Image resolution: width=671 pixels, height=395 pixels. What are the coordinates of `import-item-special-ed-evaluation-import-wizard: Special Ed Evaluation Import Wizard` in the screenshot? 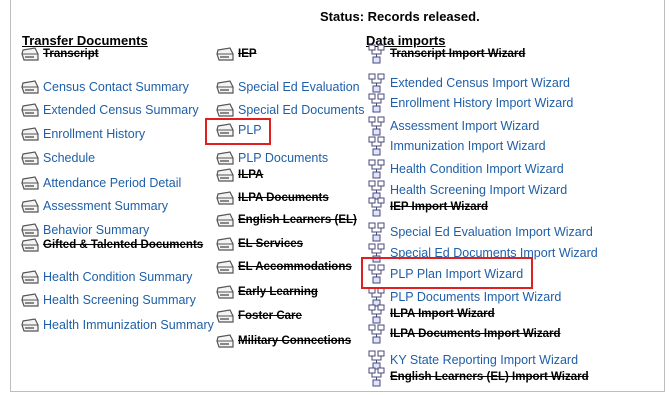 It's located at (480, 232).